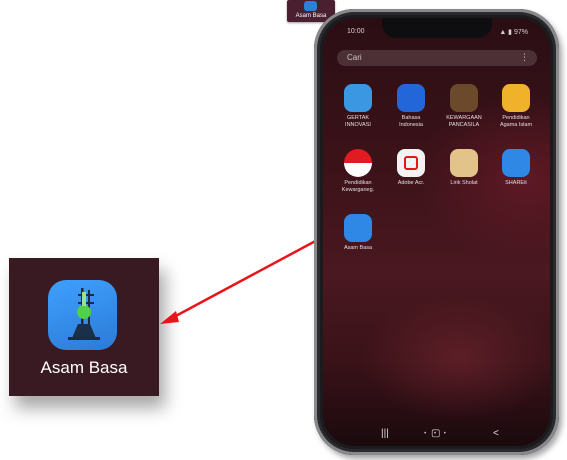 The width and height of the screenshot is (567, 460). Describe the element at coordinates (358, 186) in the screenshot. I see `app-label: Pendidikan Kewarganeg.` at that location.